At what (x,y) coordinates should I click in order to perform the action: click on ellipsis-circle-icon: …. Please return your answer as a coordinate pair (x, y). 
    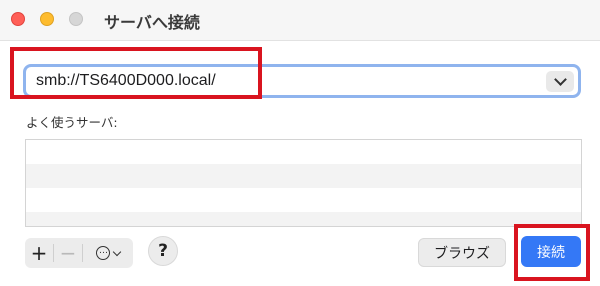
    Looking at the image, I should click on (103, 253).